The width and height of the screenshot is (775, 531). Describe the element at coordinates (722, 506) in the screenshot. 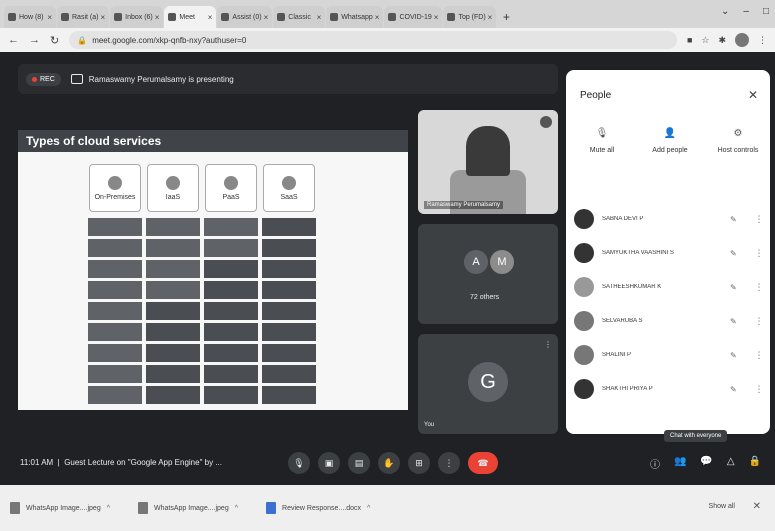

I see `show-all-link: Show all` at that location.